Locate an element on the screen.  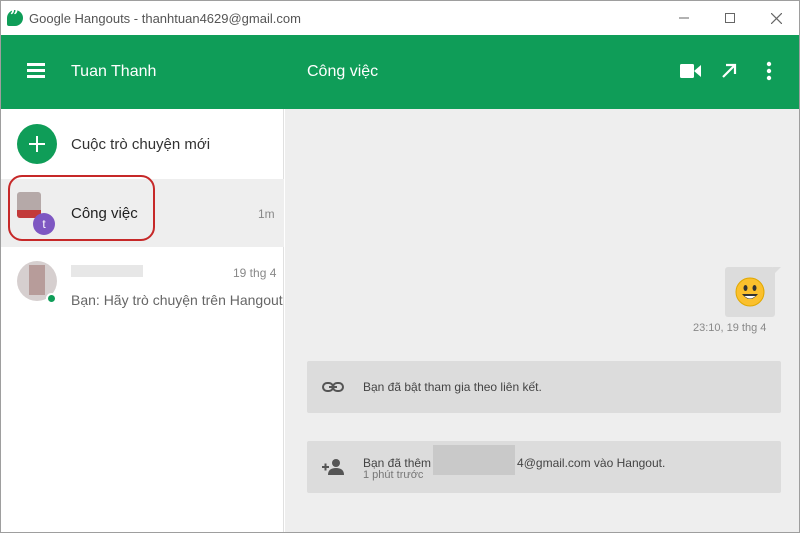
event-text-suffix: 4@gmail.com vào Hangout. is located at coordinates (591, 463).